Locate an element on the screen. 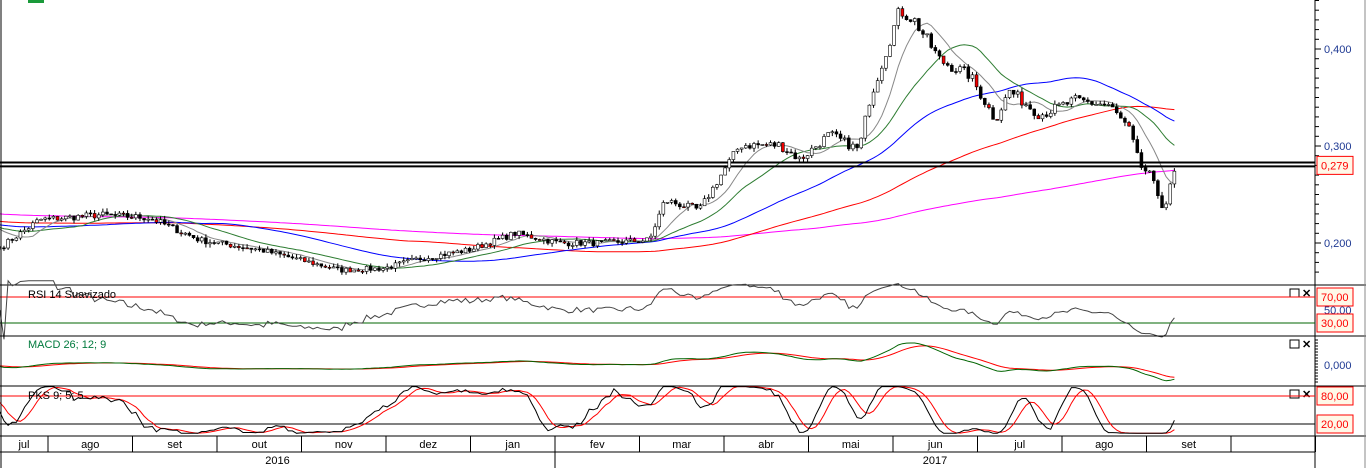 This screenshot has width=1366, height=468. month-label: mar is located at coordinates (681, 445).